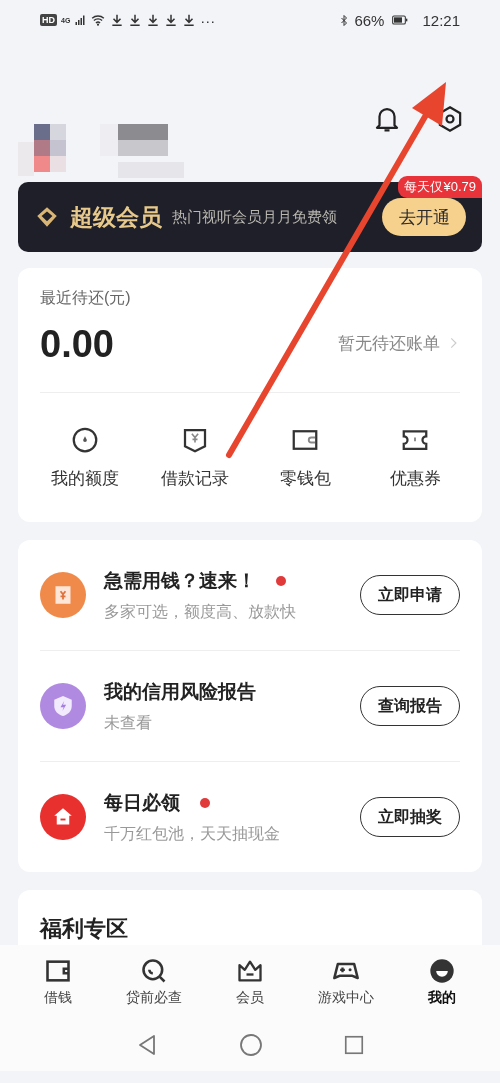 Image resolution: width=500 pixels, height=1083 pixels. I want to click on repay-label: 最近待还(元), so click(85, 298).